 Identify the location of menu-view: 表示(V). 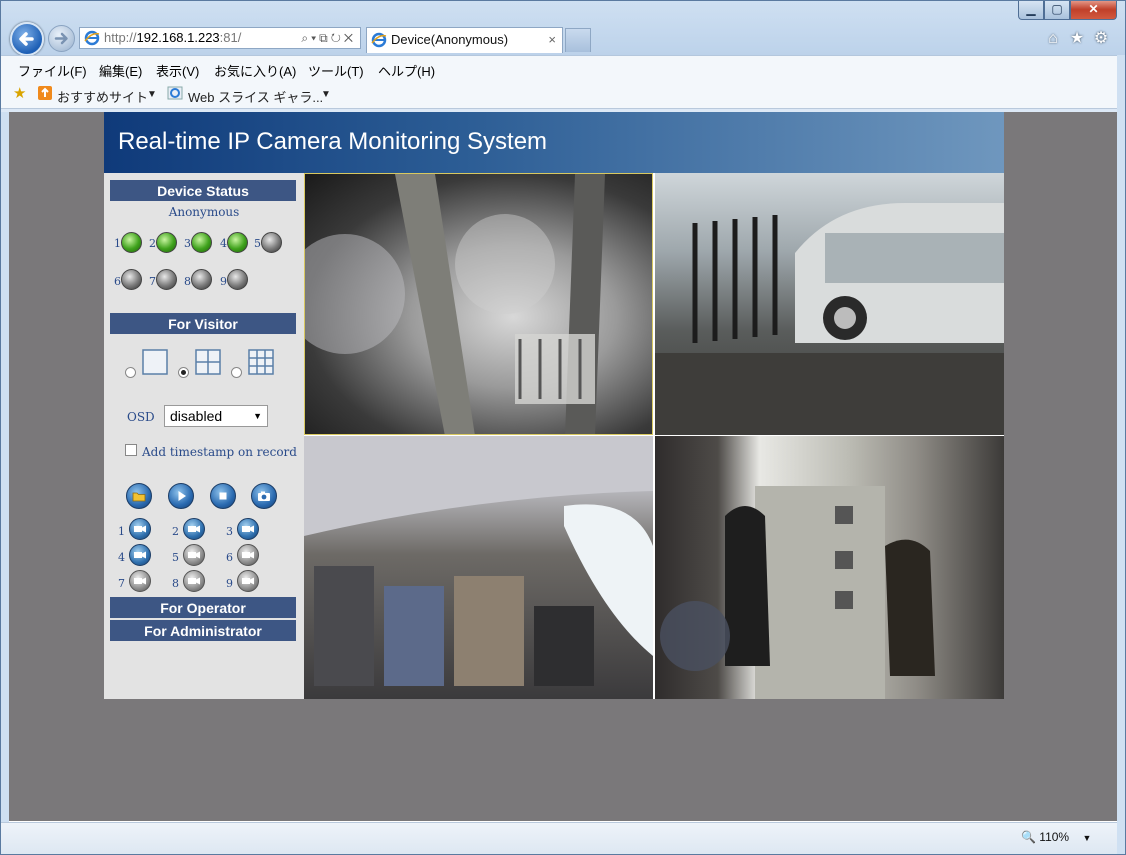
(177, 70).